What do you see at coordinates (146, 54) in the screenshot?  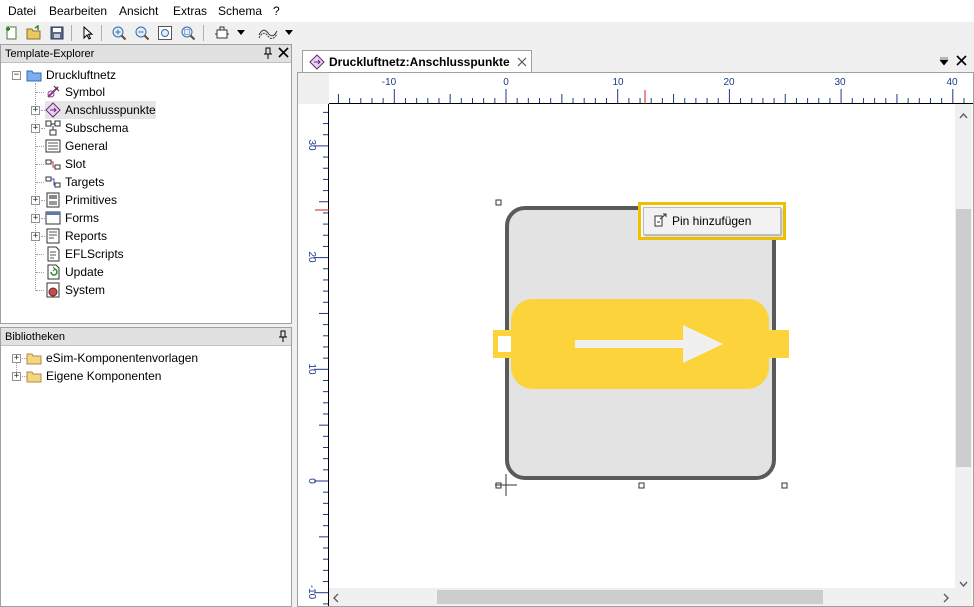 I see `template-explorer-header: Template-Explorer` at bounding box center [146, 54].